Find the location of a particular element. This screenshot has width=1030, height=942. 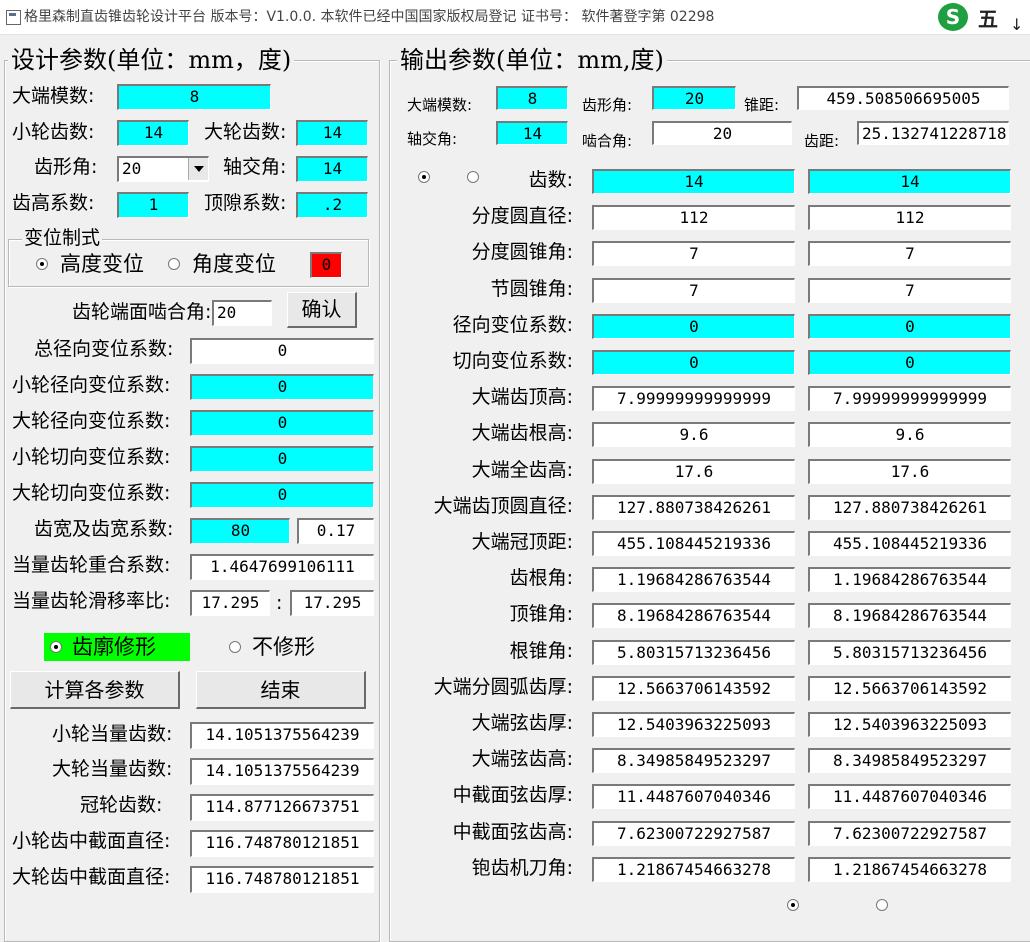

output-row-value-pinion: 8.19684286763544 is located at coordinates (693, 615).